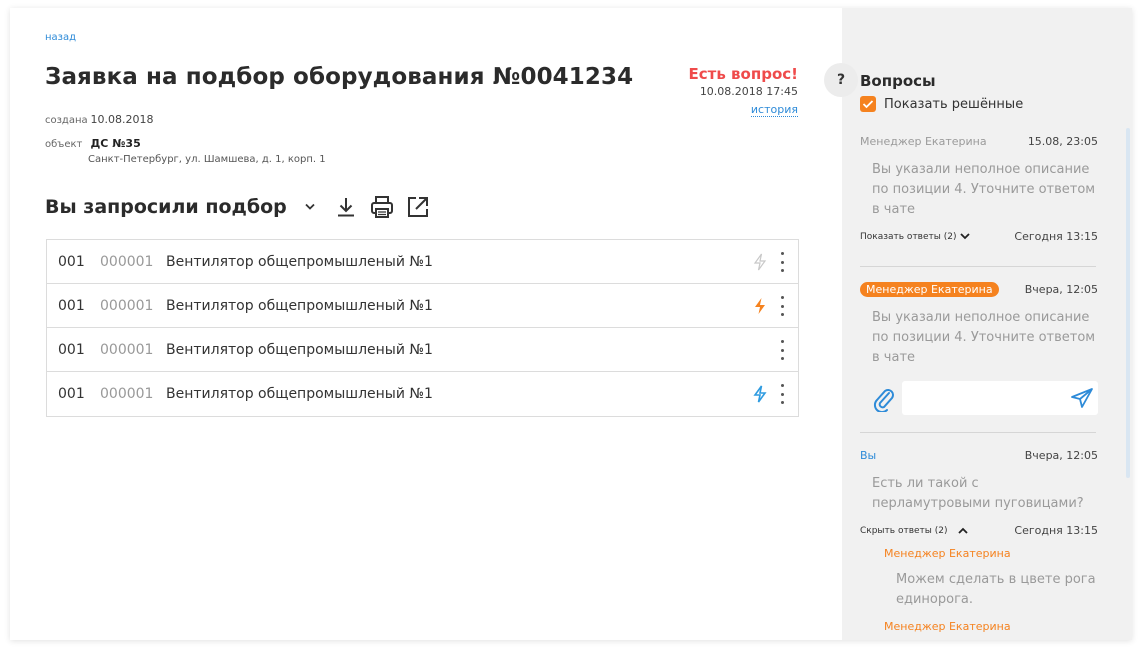  I want to click on thread-author: Менеджер Екатерина, so click(923, 141).